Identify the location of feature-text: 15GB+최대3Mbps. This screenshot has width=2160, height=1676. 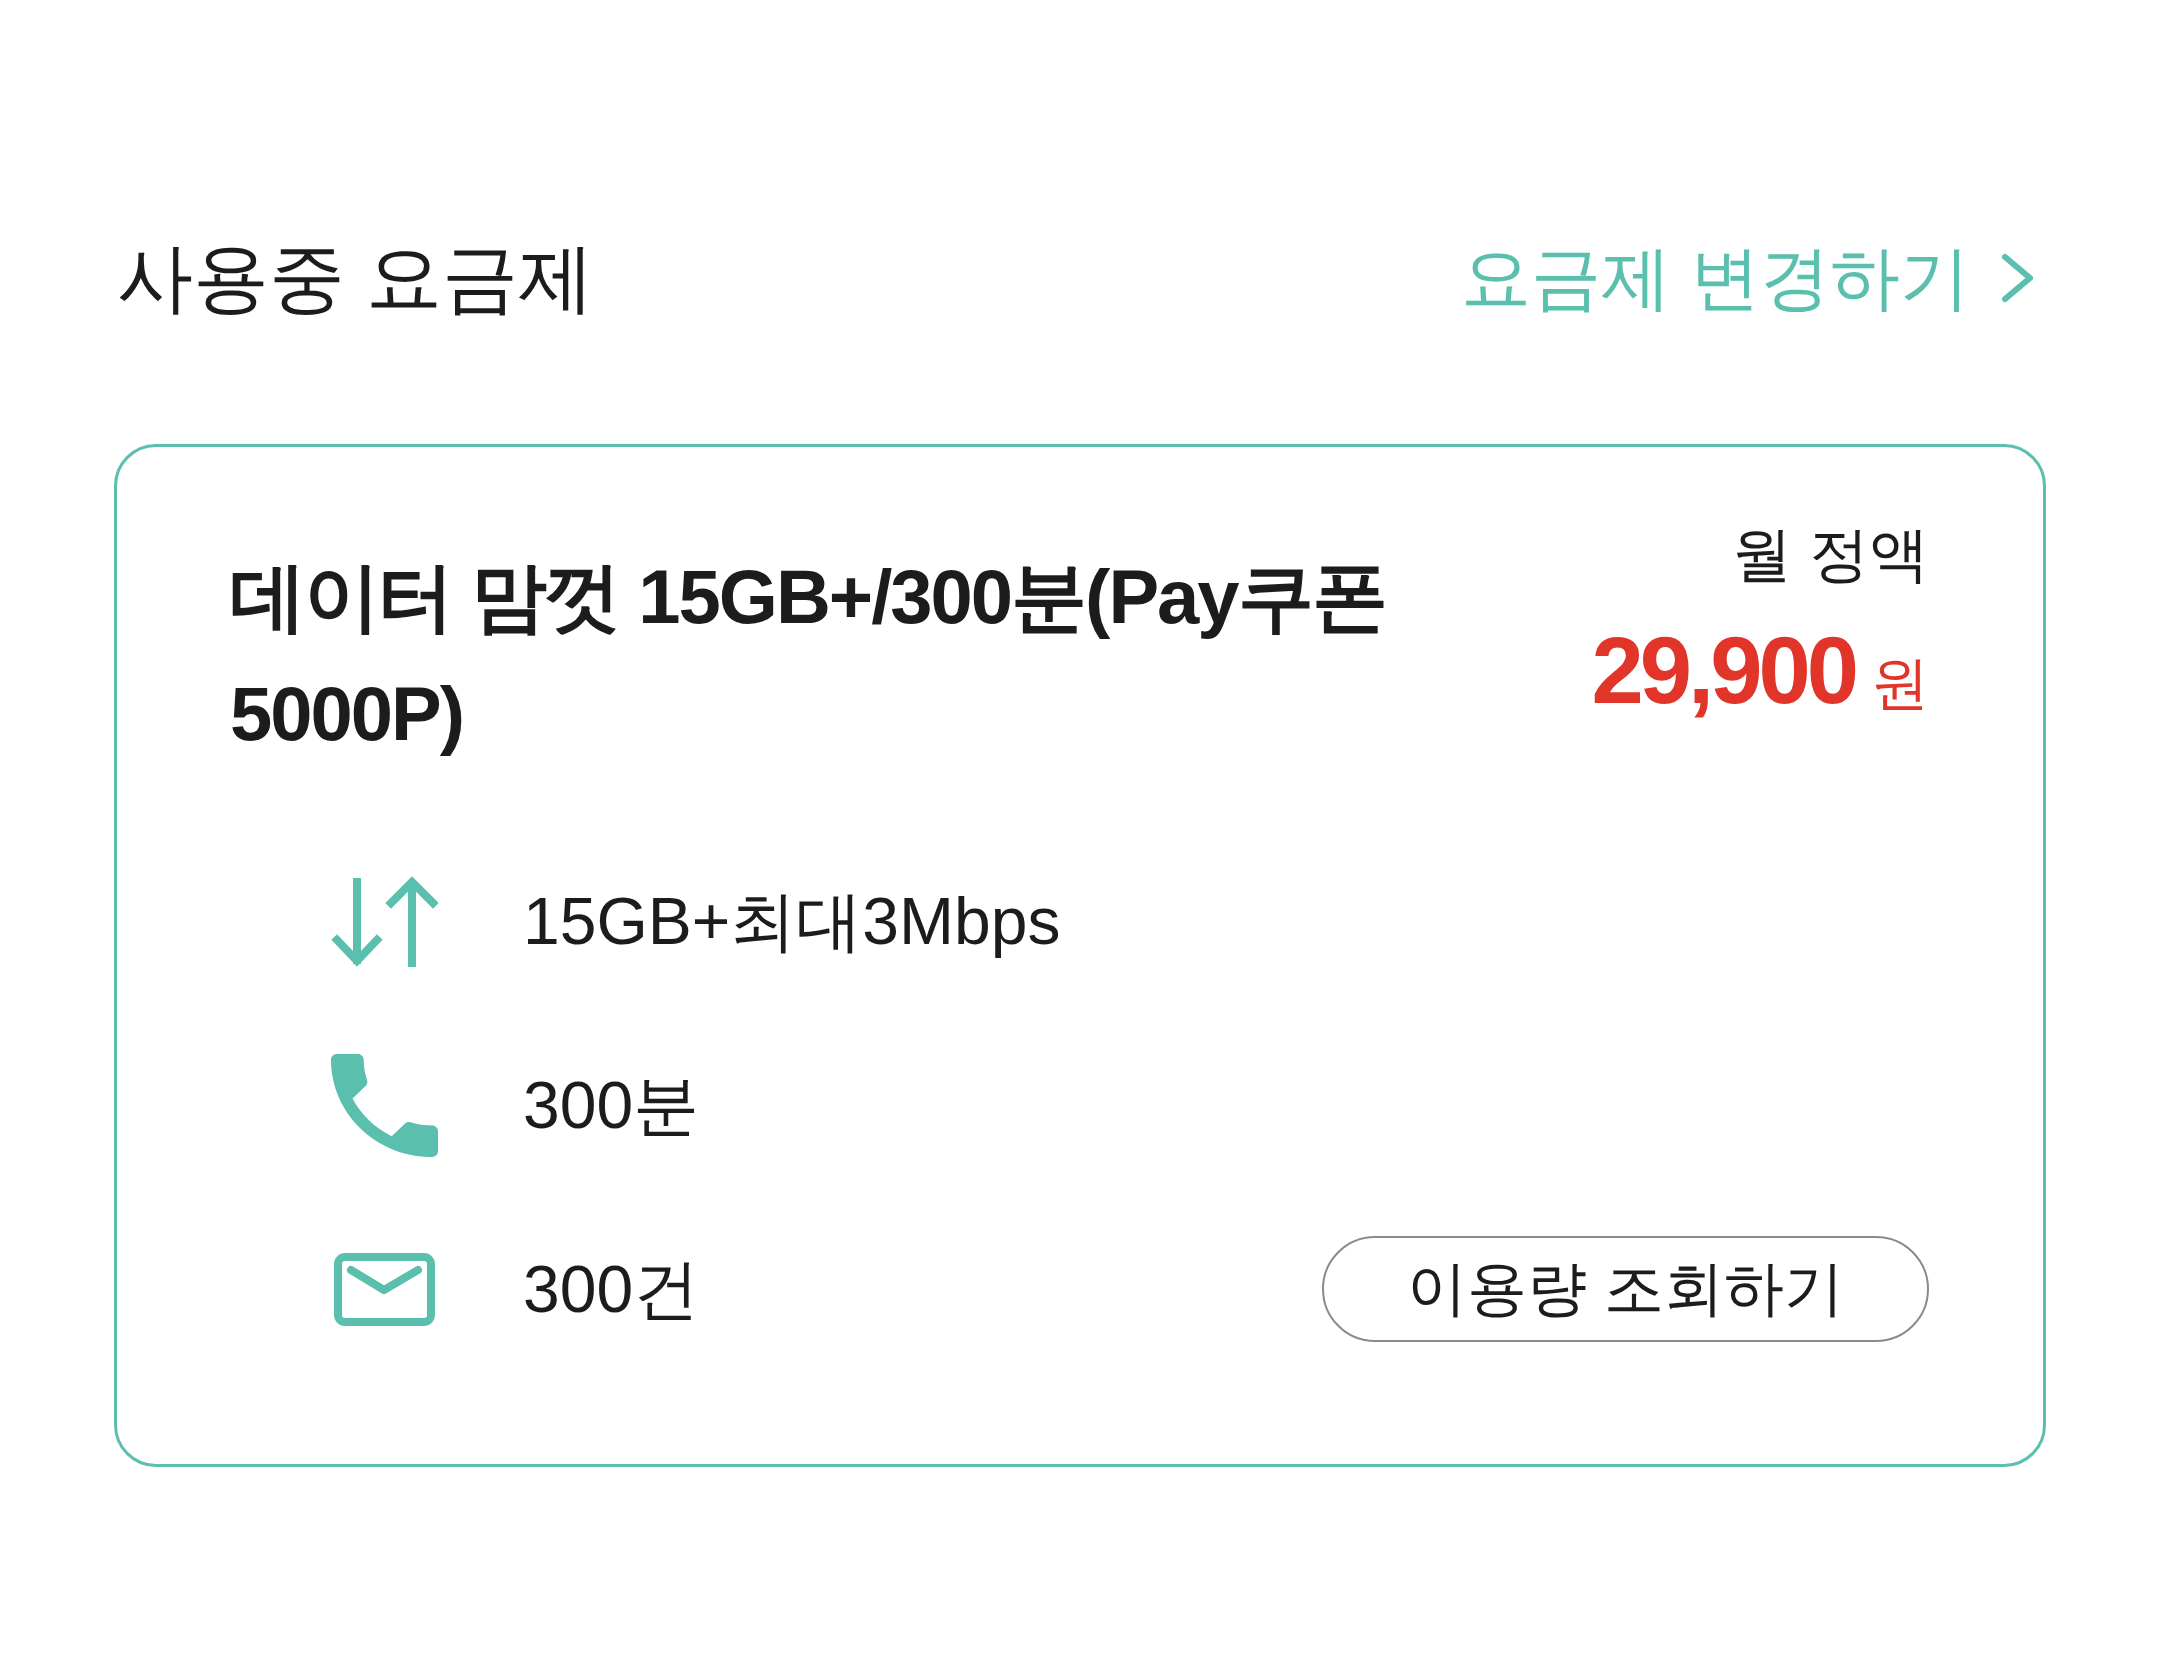
(792, 921).